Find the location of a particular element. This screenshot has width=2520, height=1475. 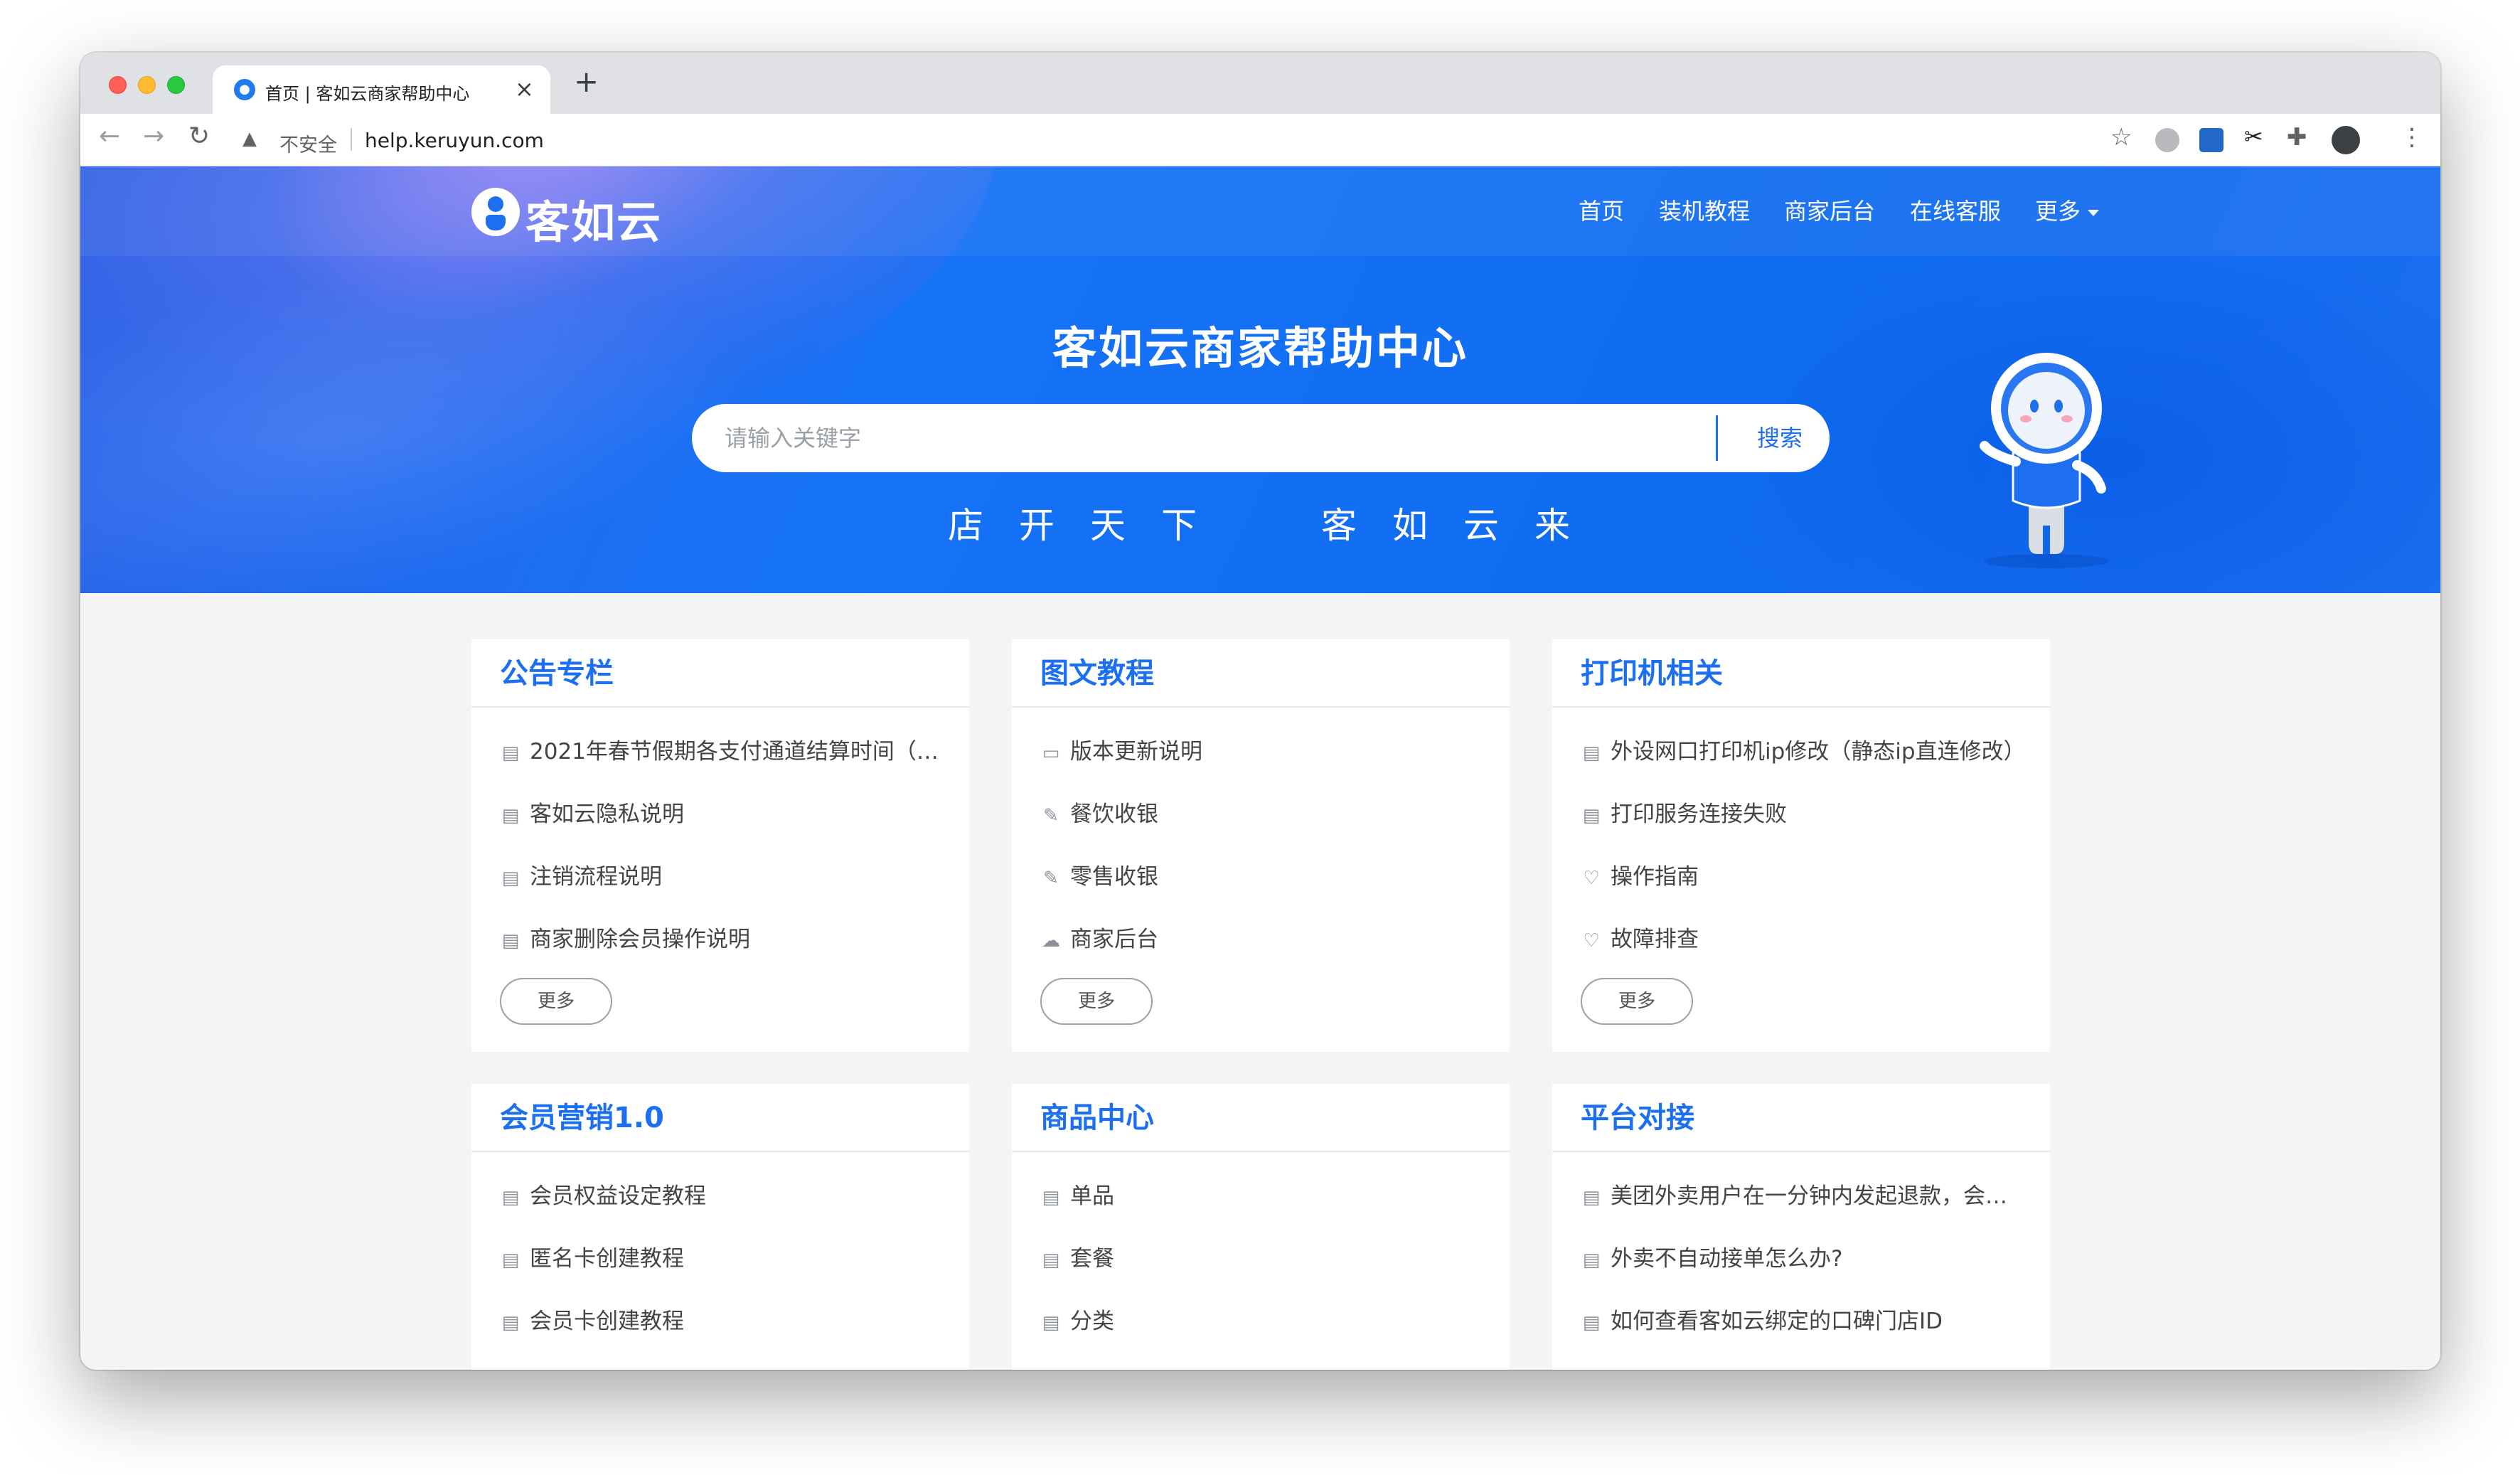

security-label: 不安全 is located at coordinates (308, 143).